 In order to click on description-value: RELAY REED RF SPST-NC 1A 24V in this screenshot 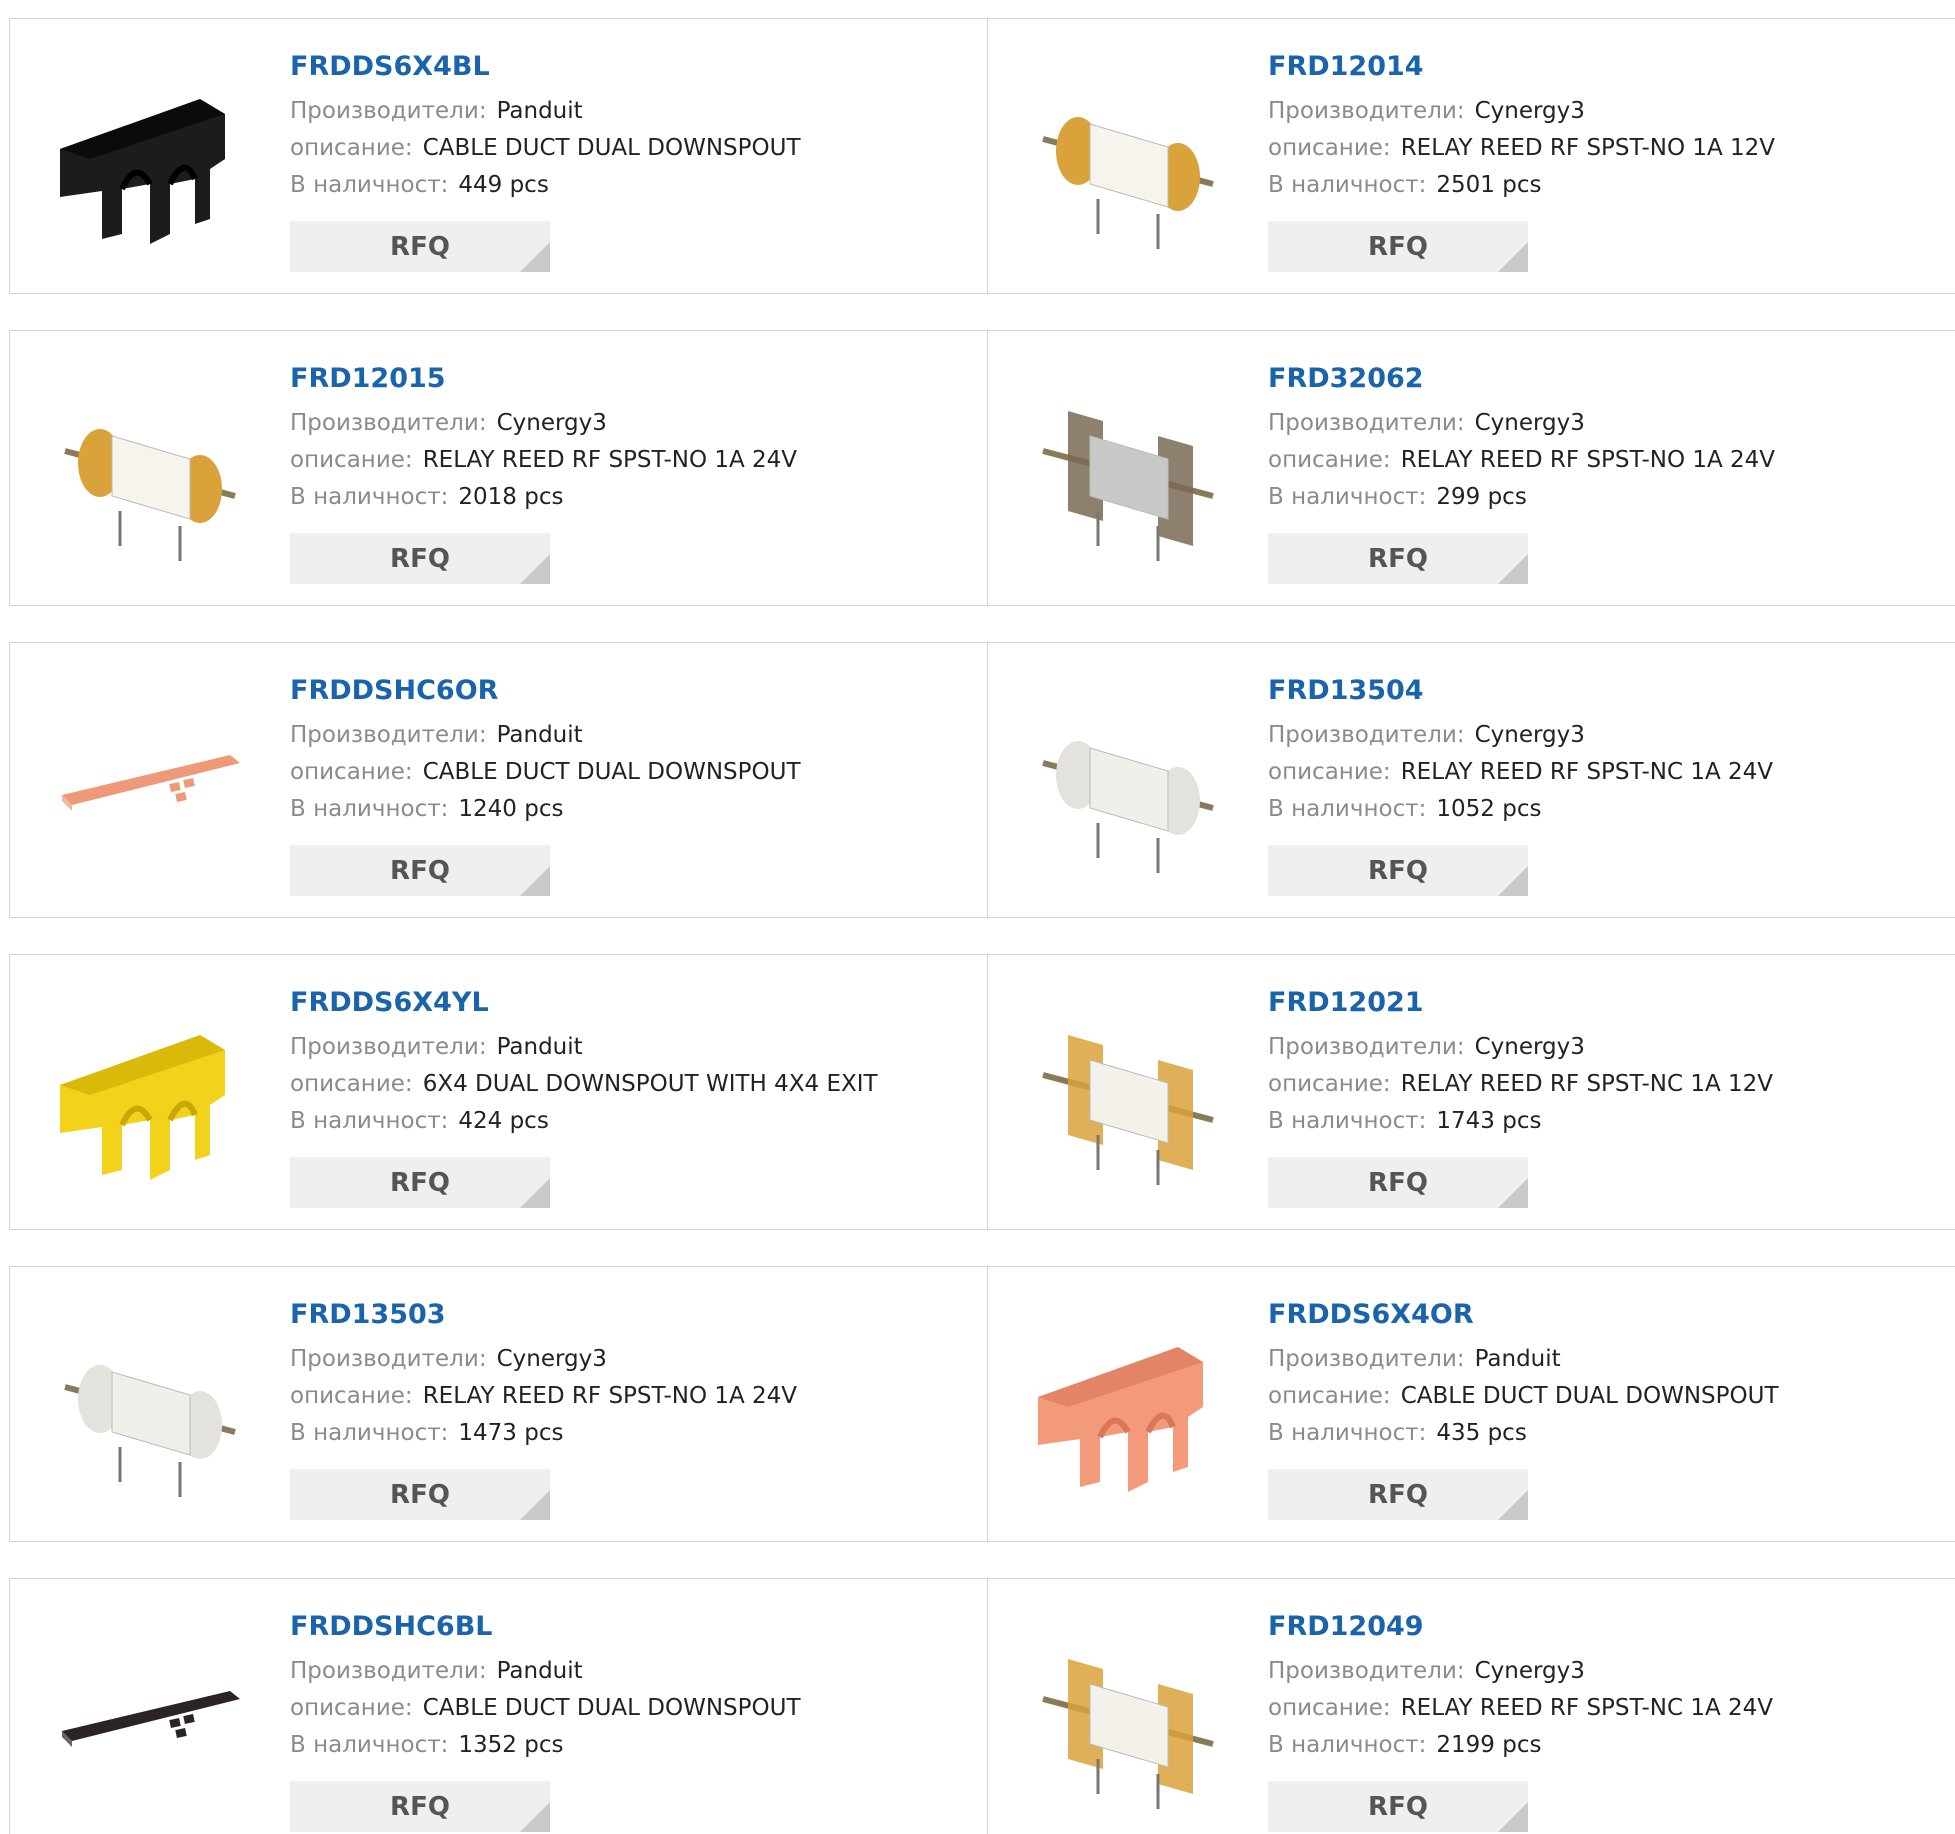, I will do `click(1586, 772)`.